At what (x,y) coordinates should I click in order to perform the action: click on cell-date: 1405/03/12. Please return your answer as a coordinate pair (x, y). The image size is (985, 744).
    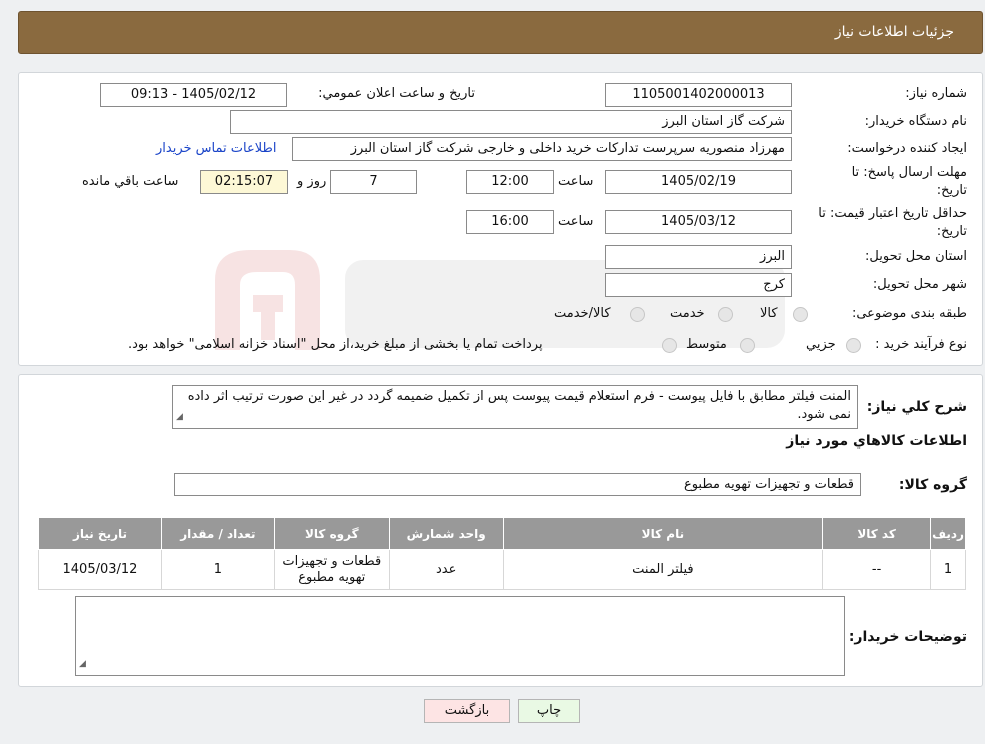
    Looking at the image, I should click on (100, 569).